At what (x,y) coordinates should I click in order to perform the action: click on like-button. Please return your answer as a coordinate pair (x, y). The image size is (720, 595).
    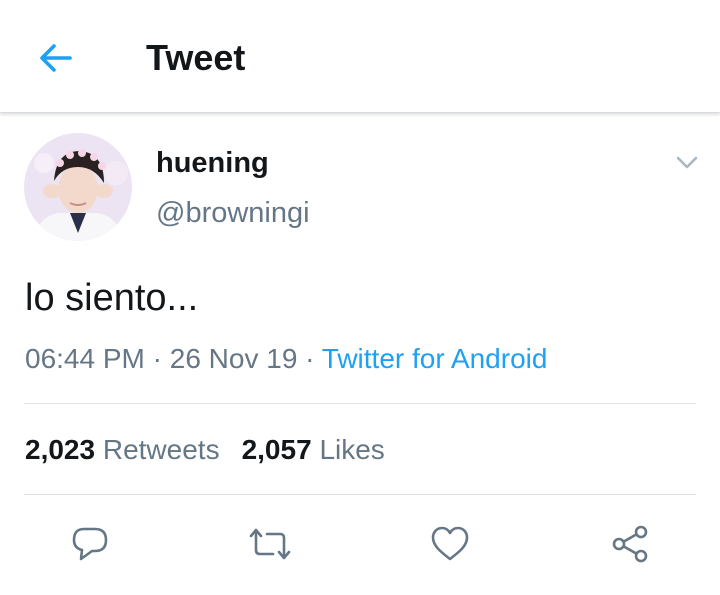
    Looking at the image, I should click on (450, 544).